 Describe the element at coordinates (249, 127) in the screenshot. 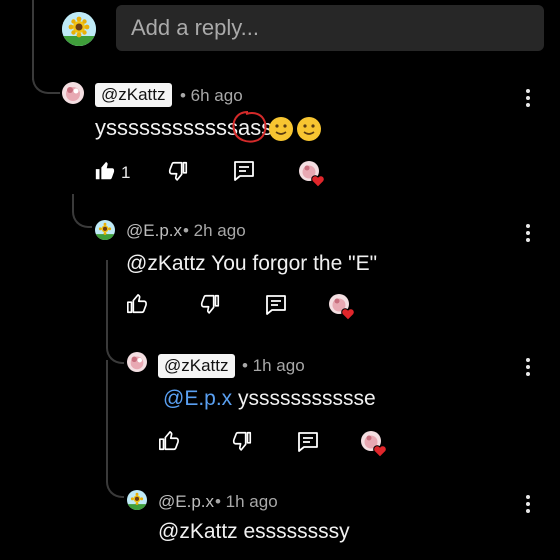

I see `red-circle-annotation` at that location.